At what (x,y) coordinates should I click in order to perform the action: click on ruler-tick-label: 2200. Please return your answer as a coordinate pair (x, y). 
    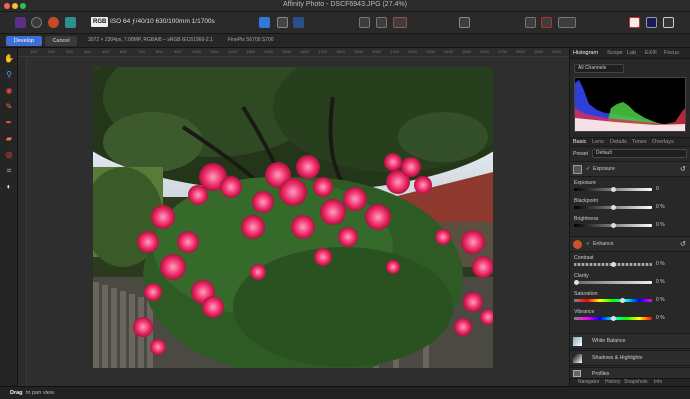
    Looking at the image, I should click on (412, 51).